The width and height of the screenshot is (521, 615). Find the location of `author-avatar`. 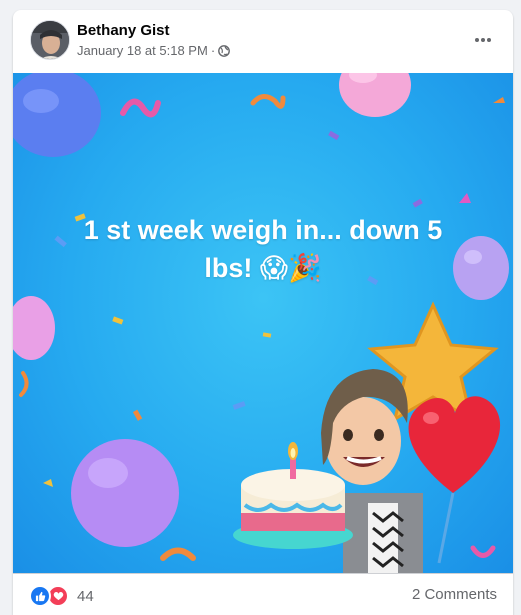

author-avatar is located at coordinates (50, 40).